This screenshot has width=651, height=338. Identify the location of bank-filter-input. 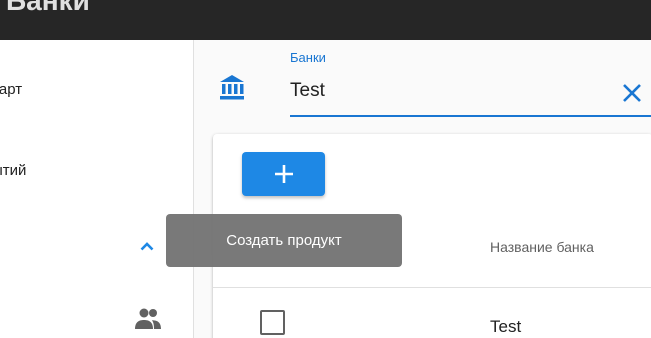
(455, 91).